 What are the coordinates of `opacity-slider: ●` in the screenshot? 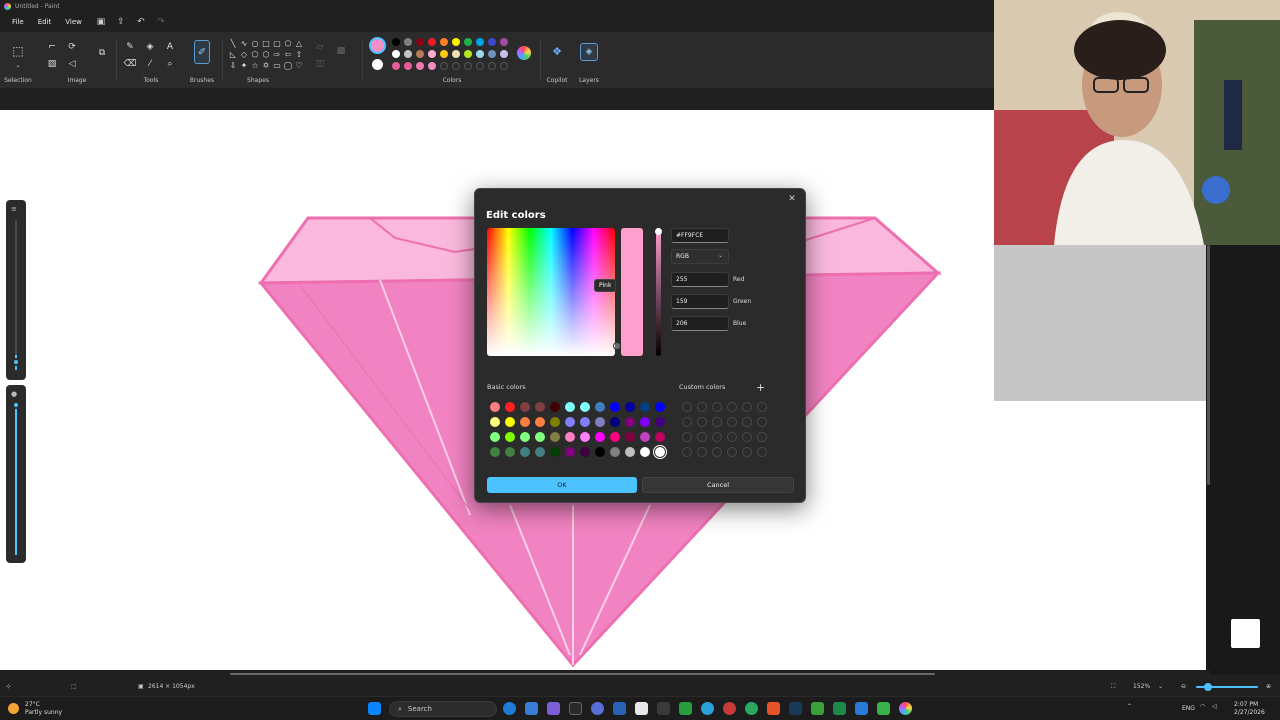 It's located at (16, 474).